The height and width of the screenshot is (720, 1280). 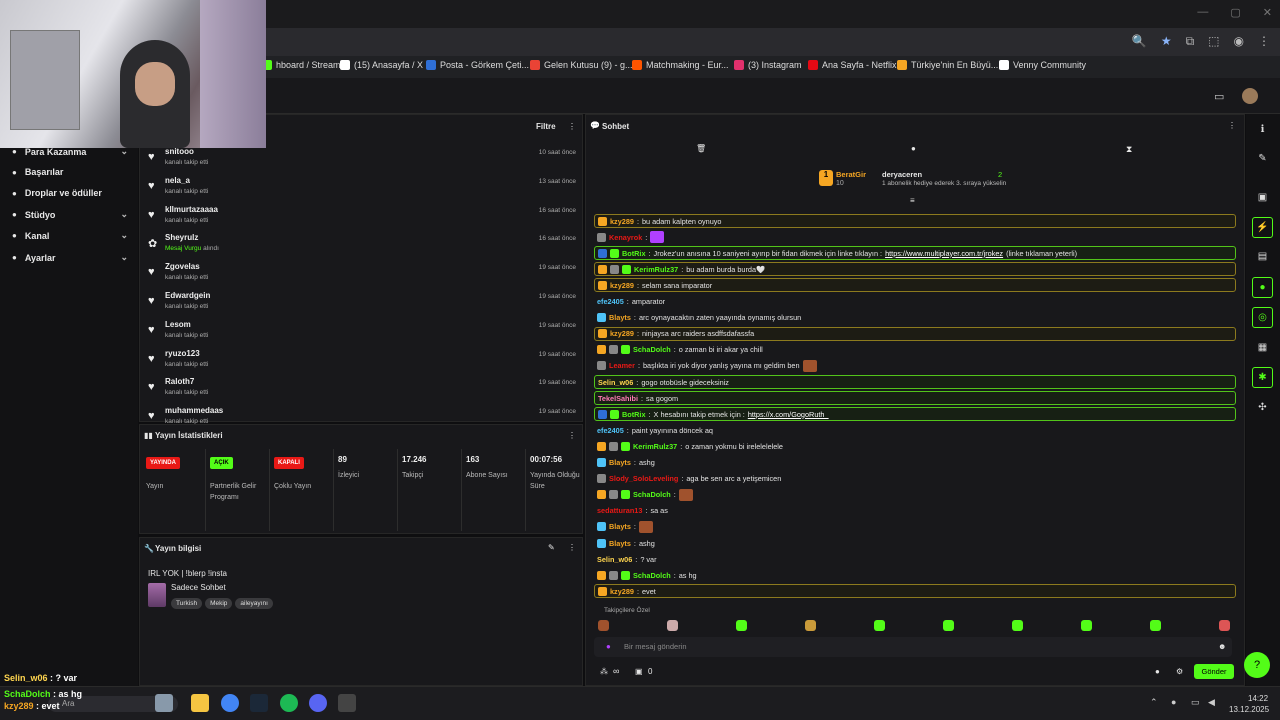 I want to click on obs-icon, so click(x=347, y=703).